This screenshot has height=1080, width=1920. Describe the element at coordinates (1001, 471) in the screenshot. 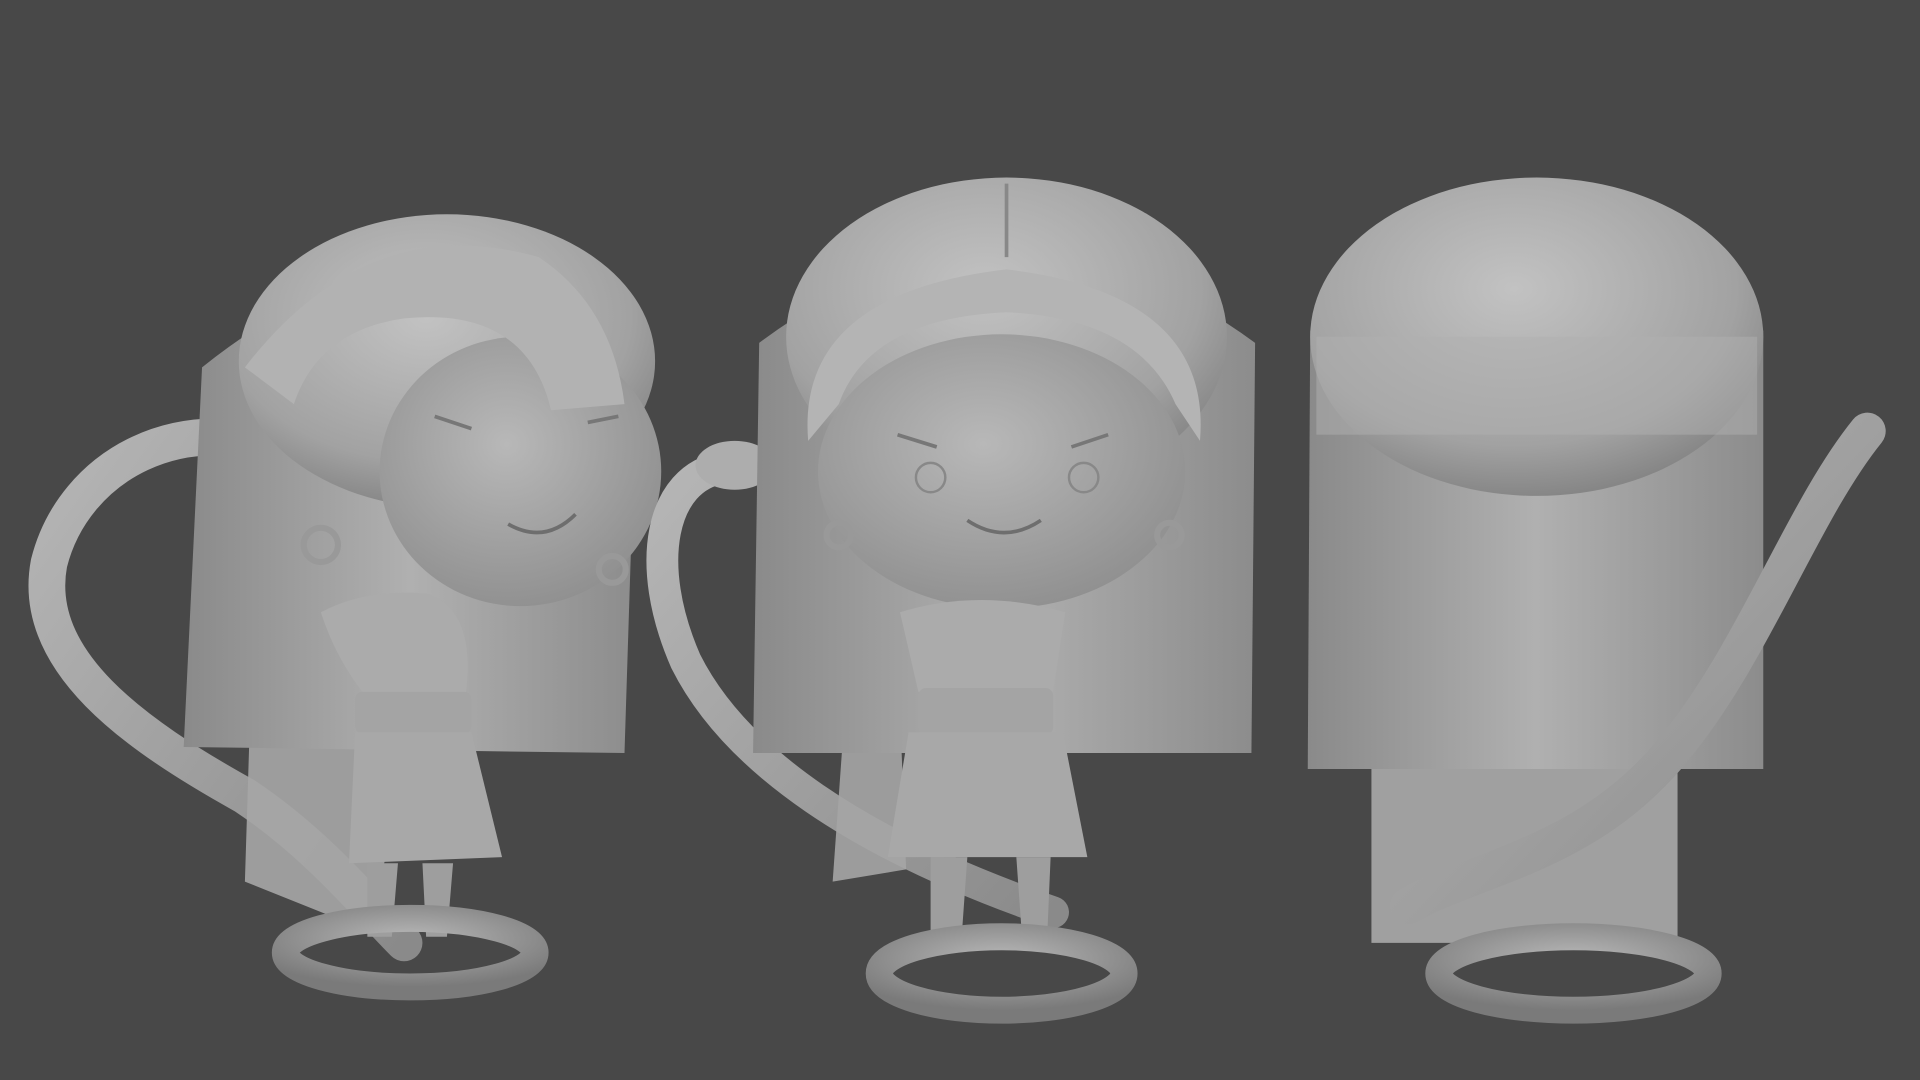

I see `face` at that location.